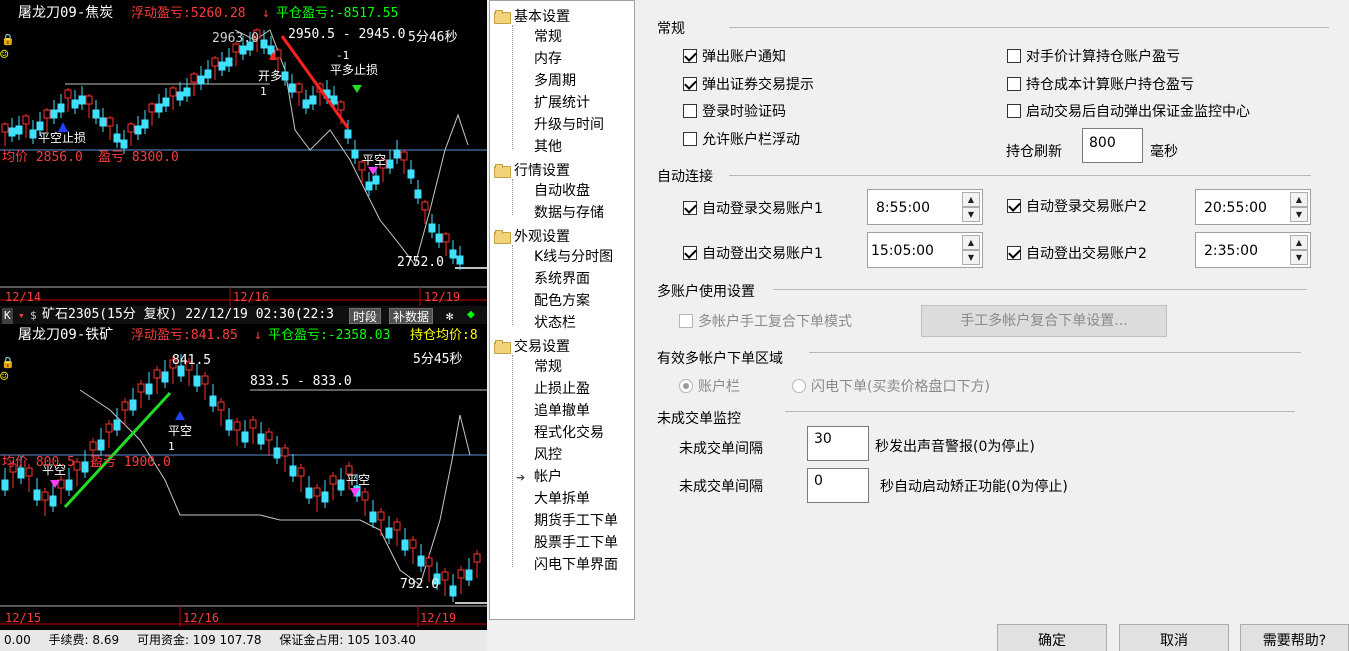 The height and width of the screenshot is (651, 1349). Describe the element at coordinates (33, 316) in the screenshot. I see `dollar-icon: $` at that location.